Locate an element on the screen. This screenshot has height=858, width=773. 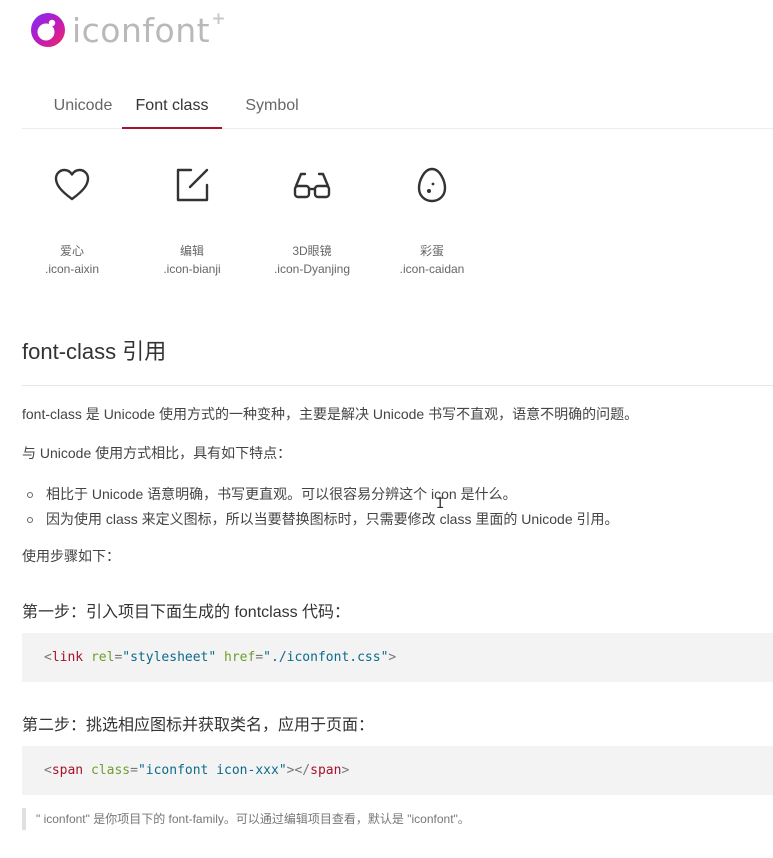
icon-card-dyanjing: 3D眼镜 .icon-Dyanjing is located at coordinates (312, 217).